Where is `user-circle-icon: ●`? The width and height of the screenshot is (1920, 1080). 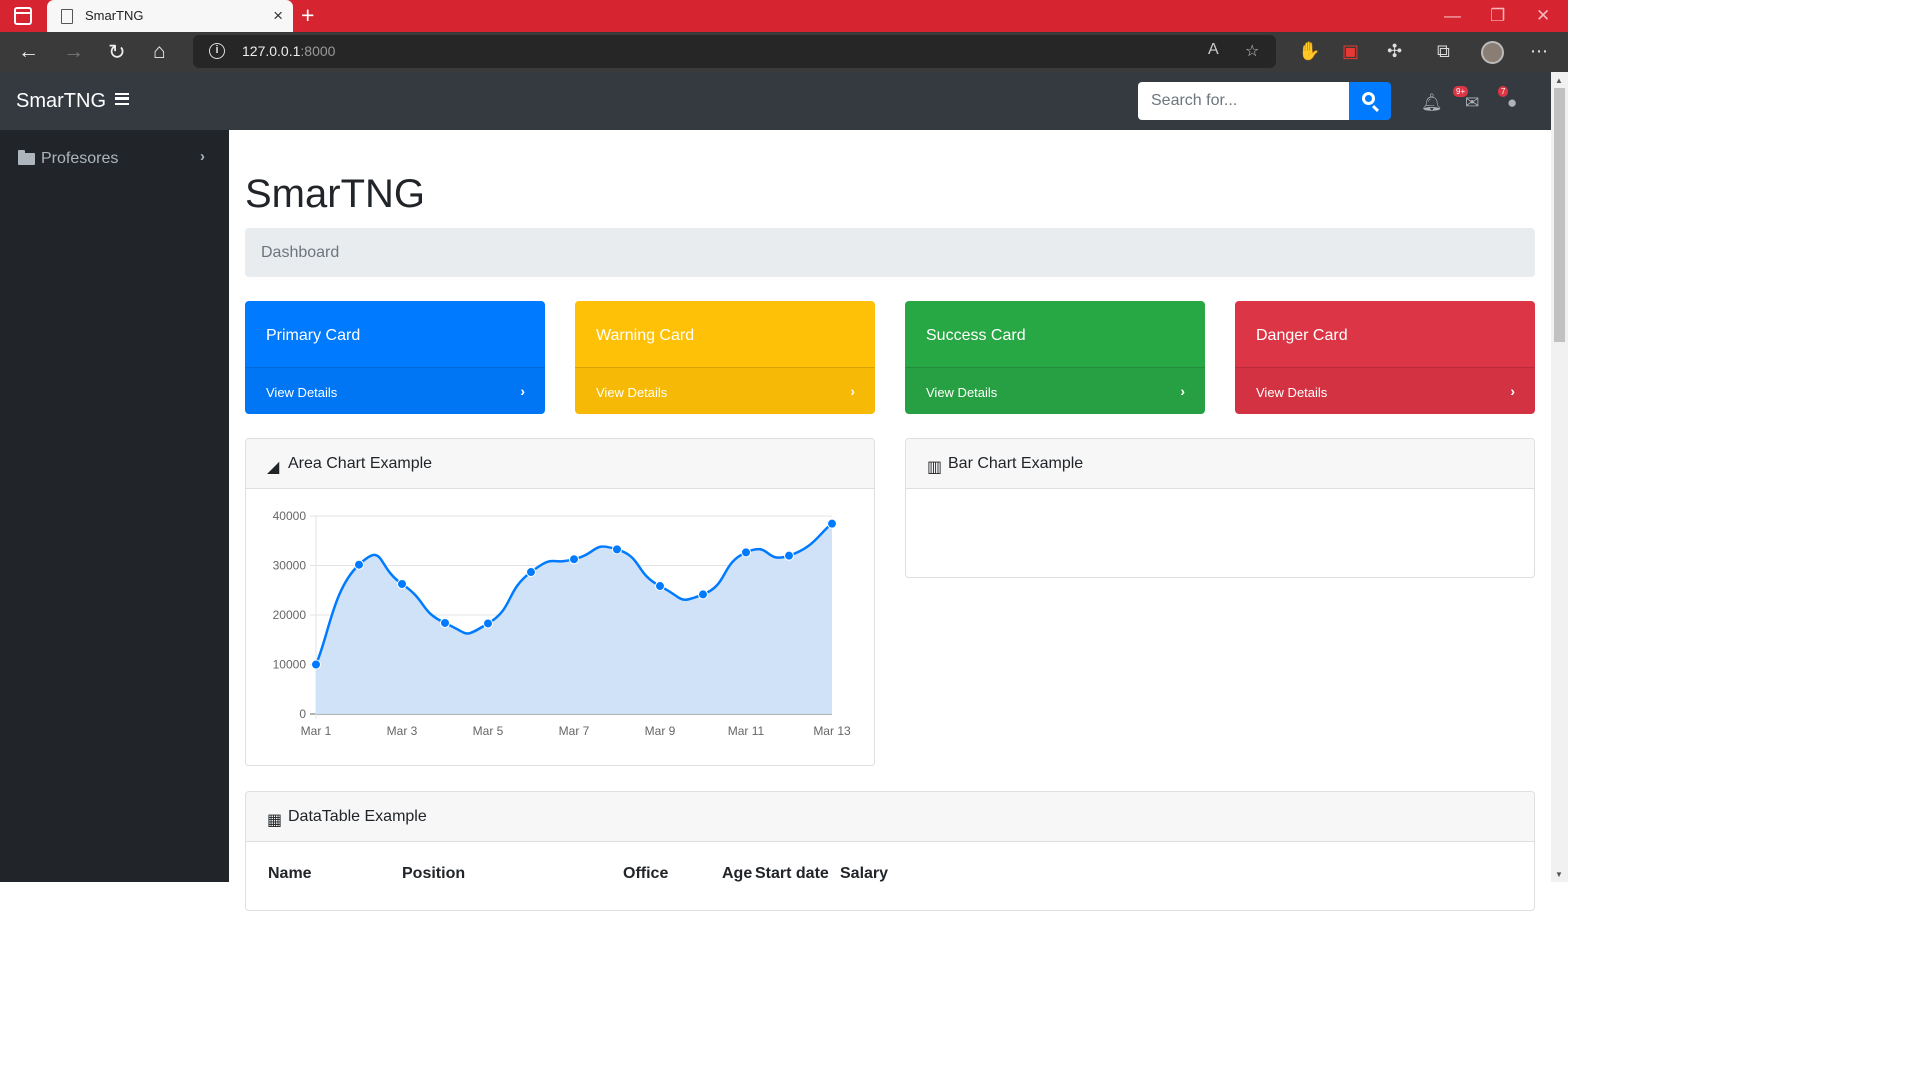 user-circle-icon: ● is located at coordinates (1512, 103).